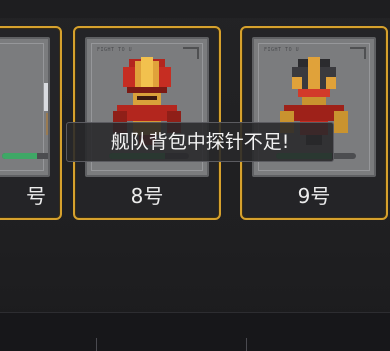  Describe the element at coordinates (19, 156) in the screenshot. I see `hp-fill` at that location.